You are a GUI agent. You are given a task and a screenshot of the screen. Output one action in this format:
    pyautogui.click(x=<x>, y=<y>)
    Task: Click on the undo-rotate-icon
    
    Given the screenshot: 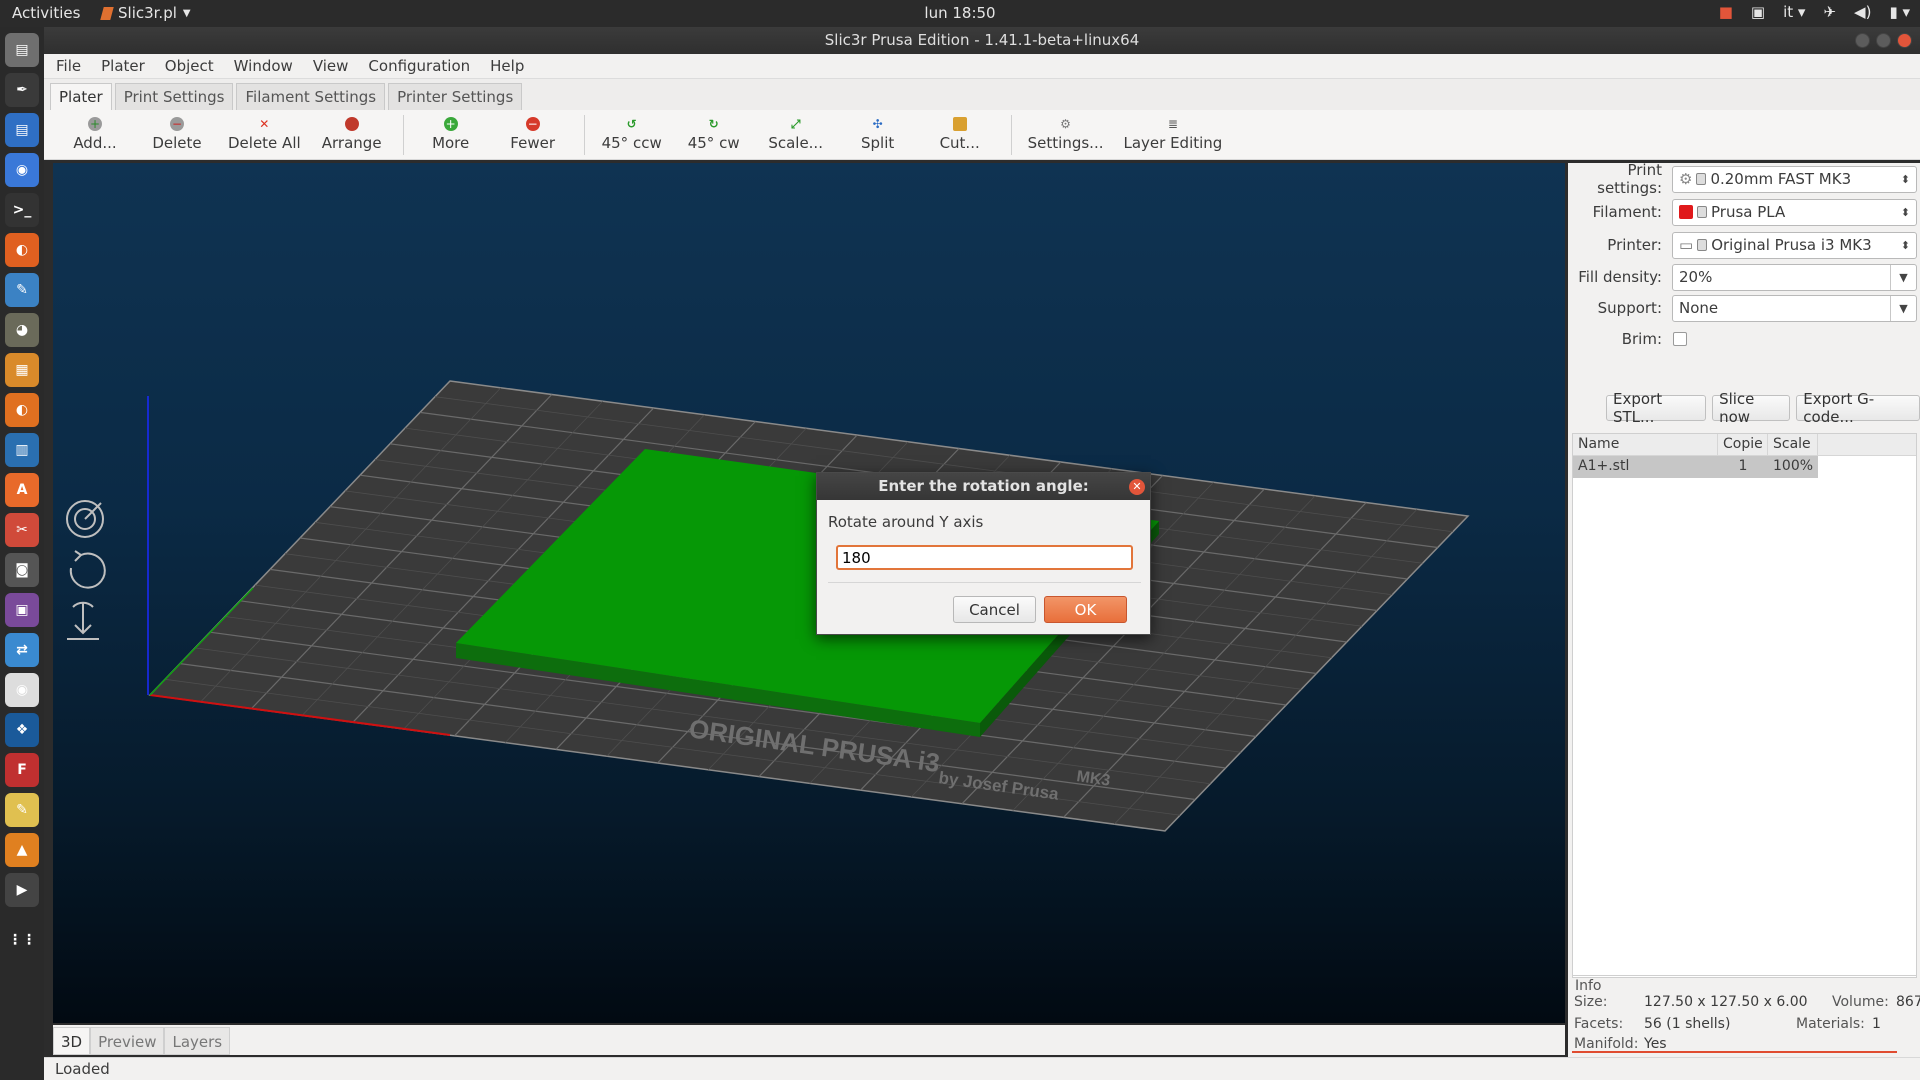 What is the action you would take?
    pyautogui.click(x=87, y=569)
    